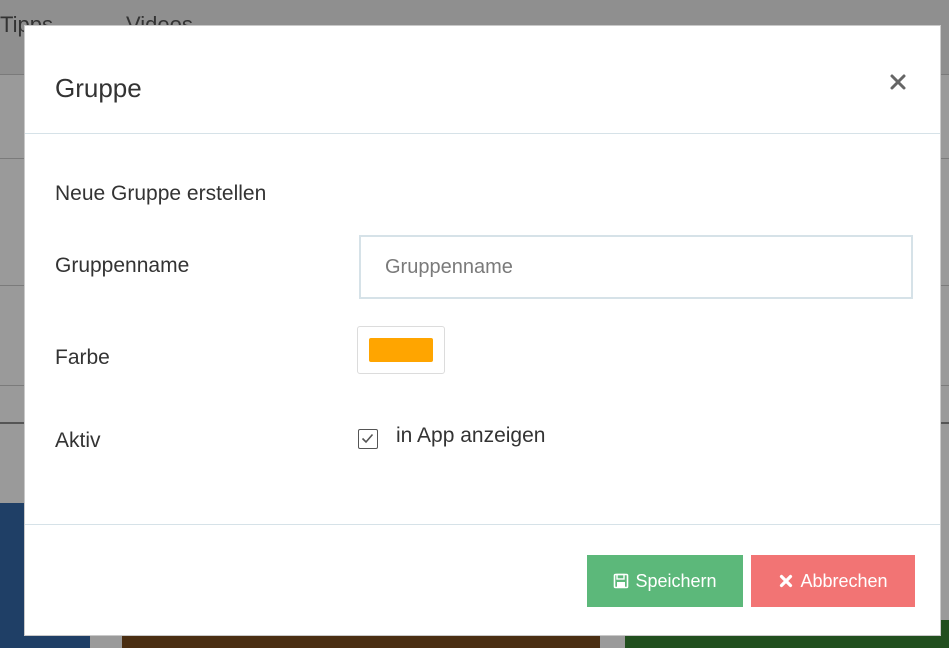 The image size is (949, 648). I want to click on color-picker, so click(401, 350).